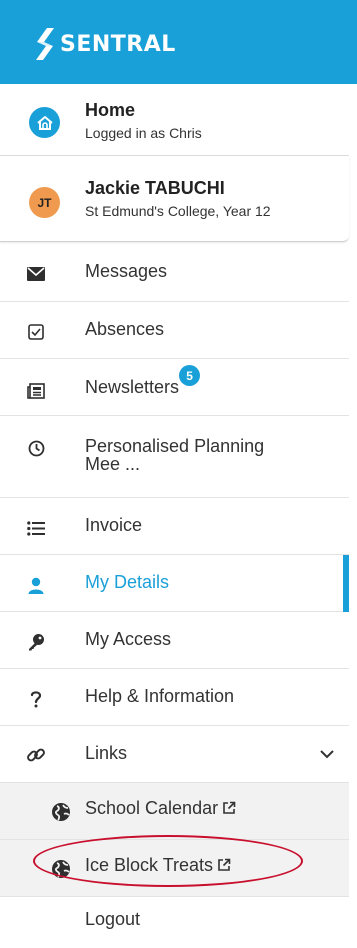  I want to click on brand-name: SENTRAL, so click(118, 44).